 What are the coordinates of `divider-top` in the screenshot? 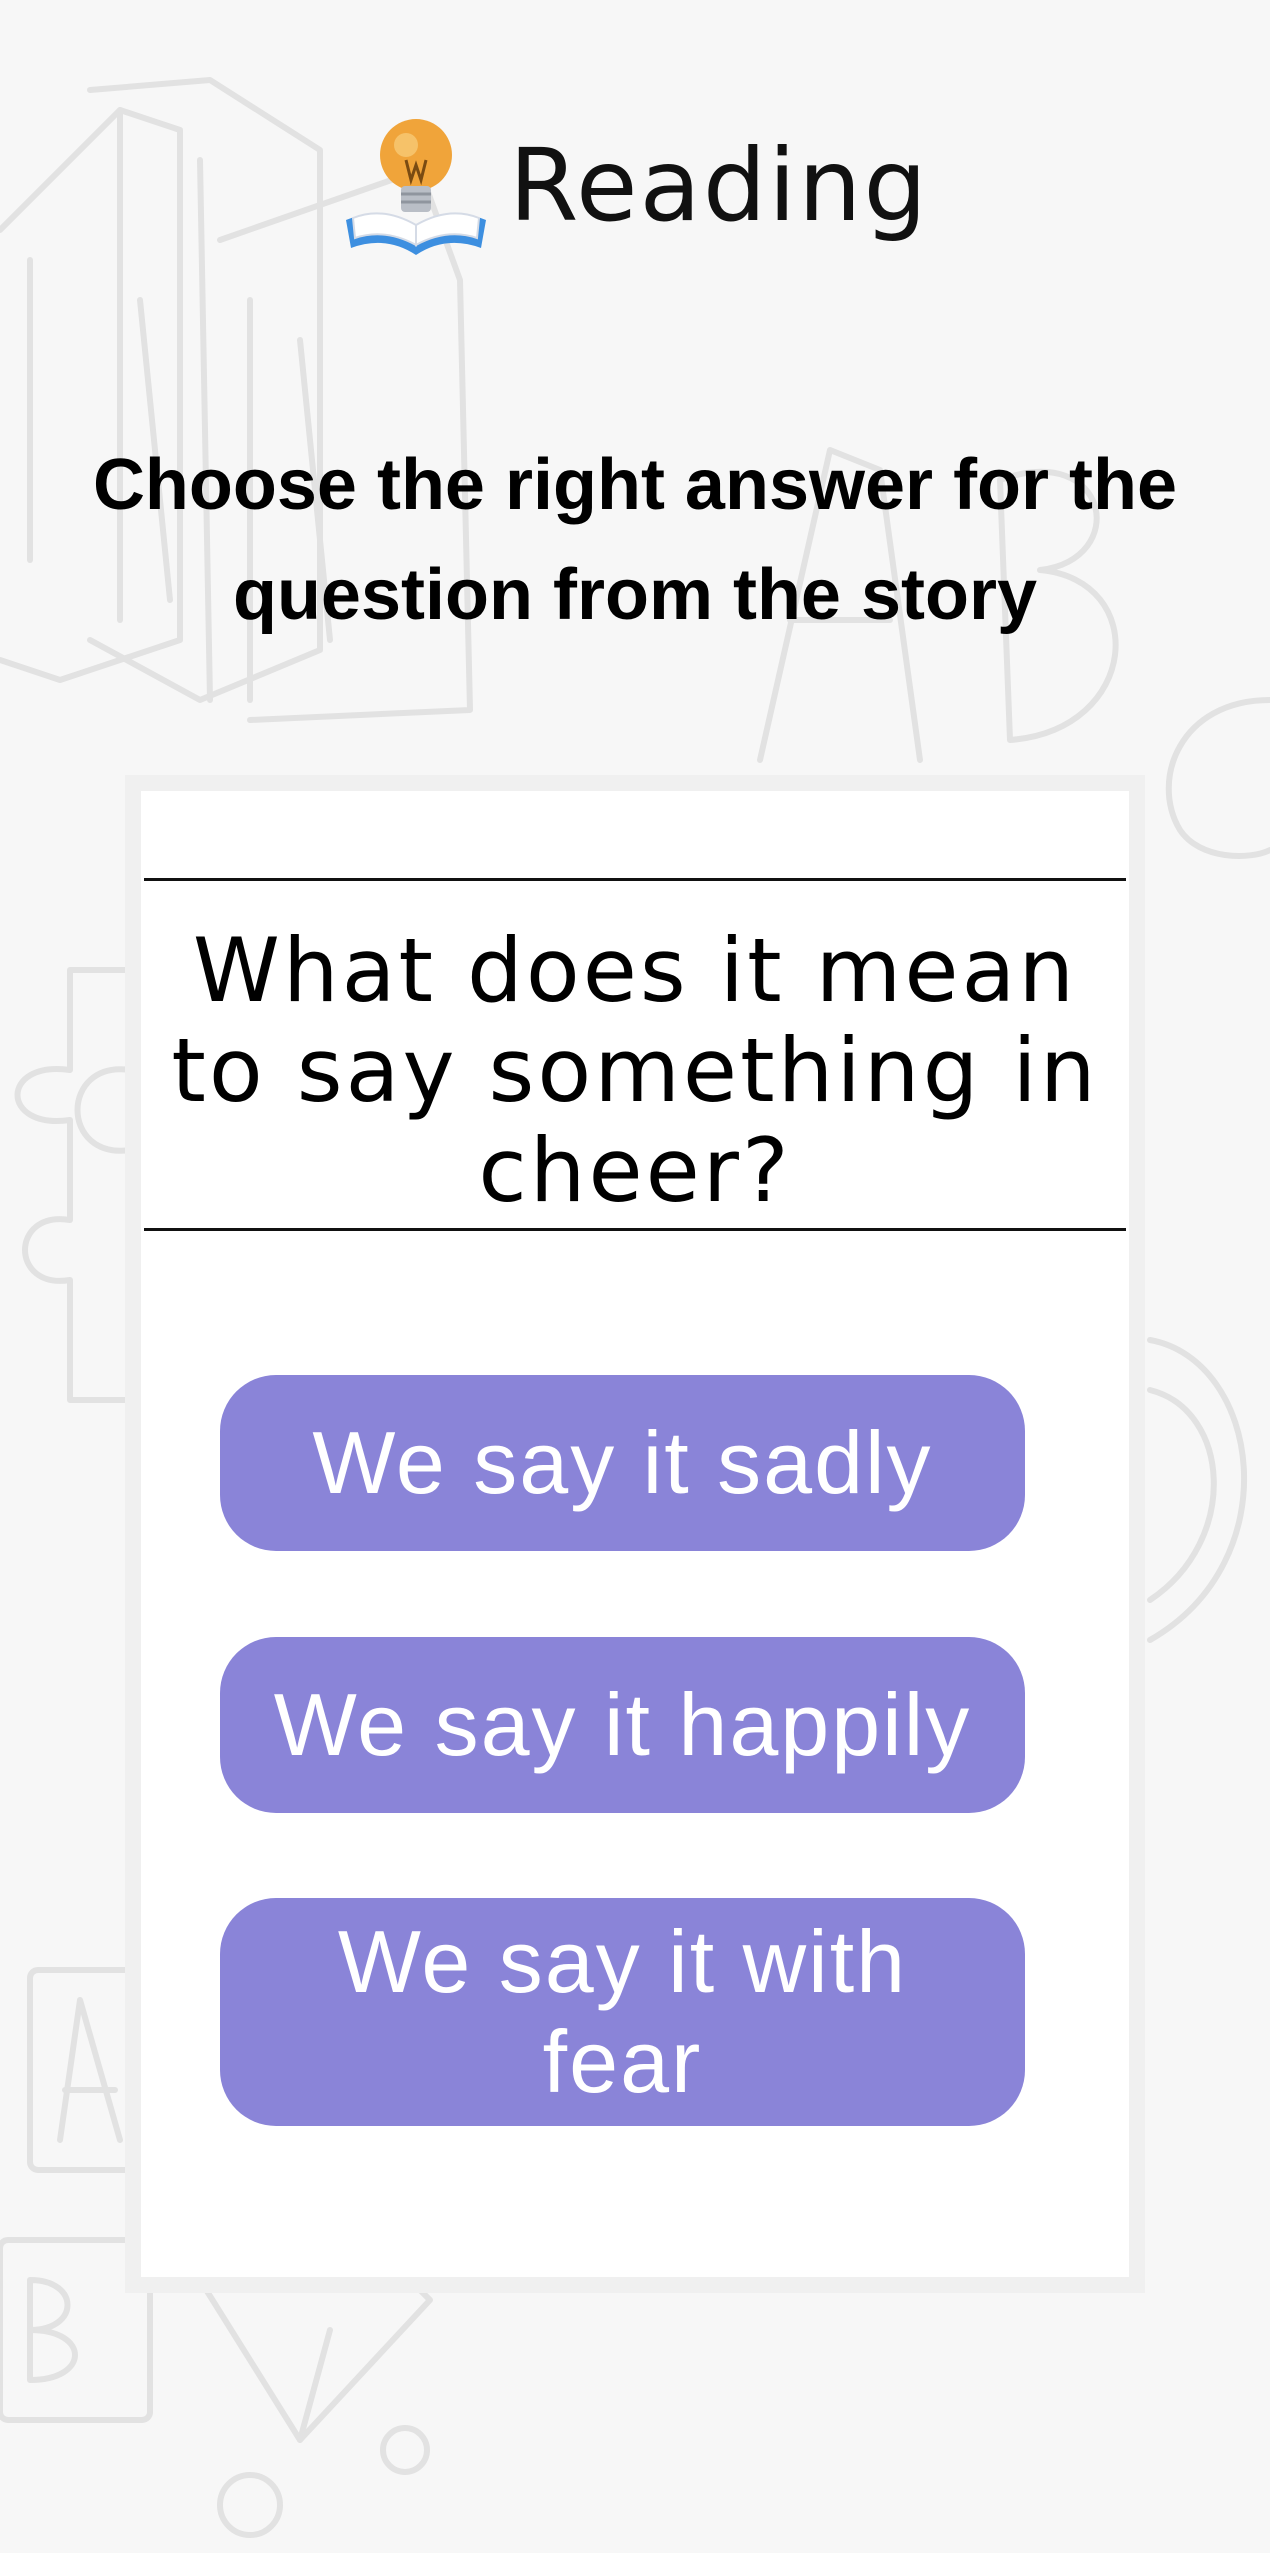 It's located at (635, 879).